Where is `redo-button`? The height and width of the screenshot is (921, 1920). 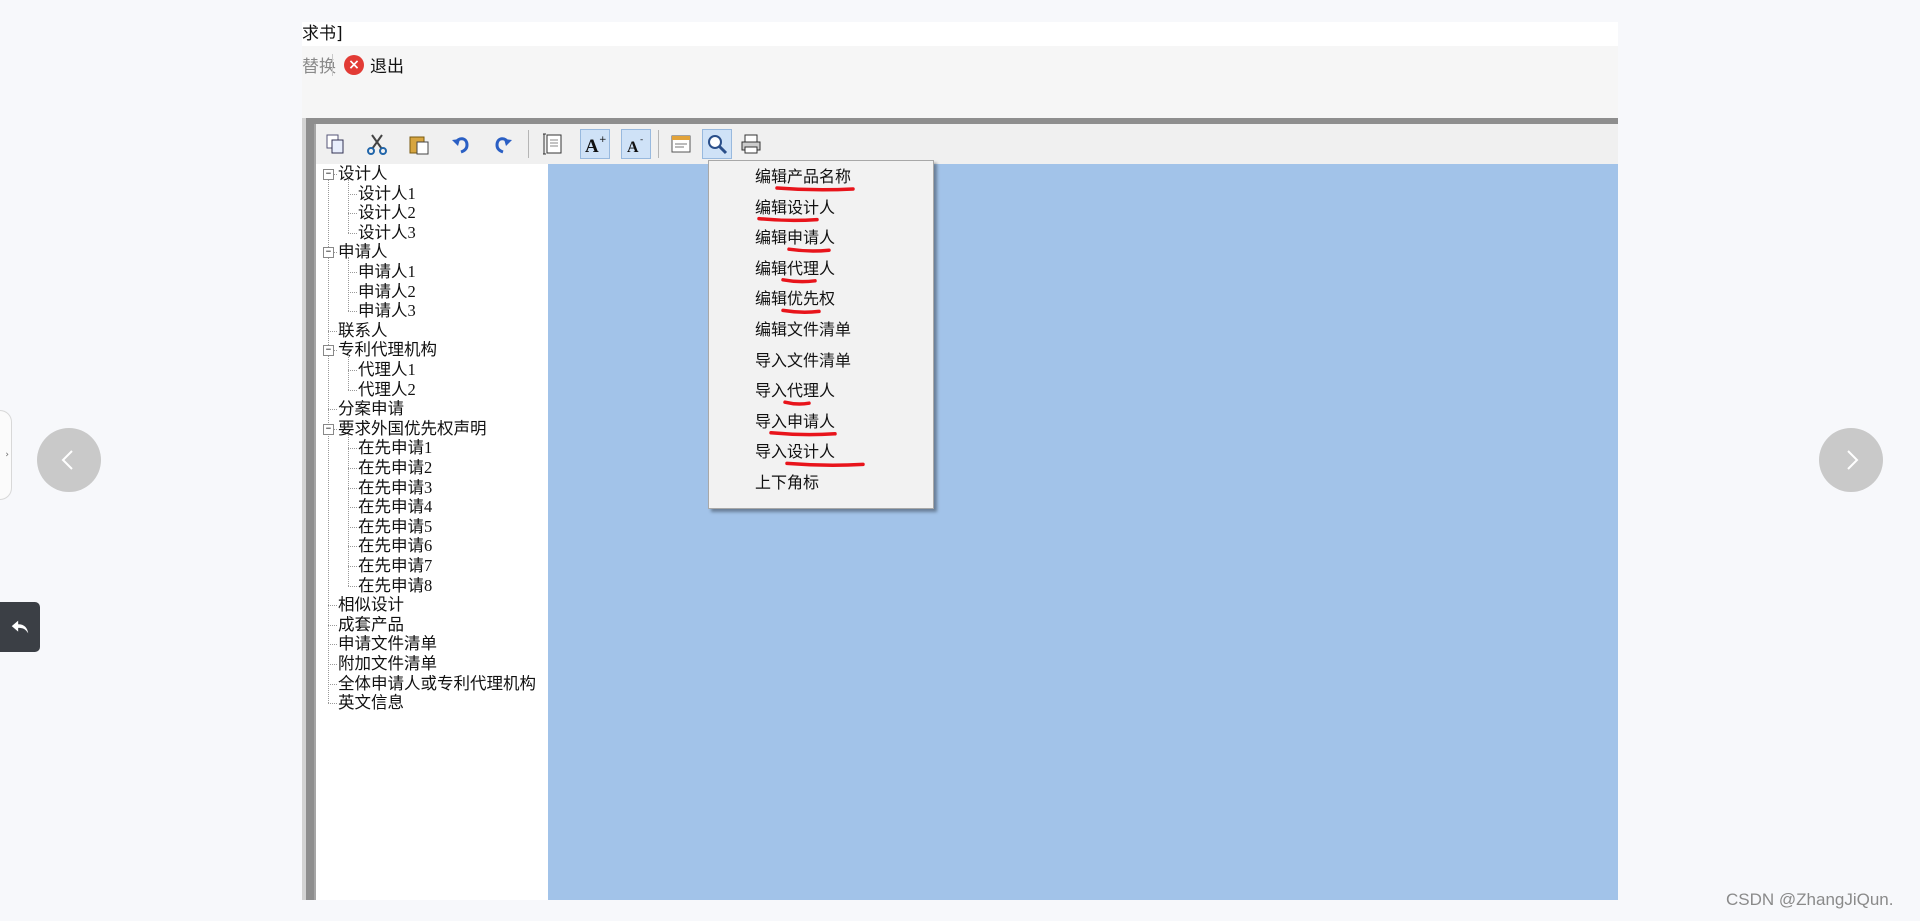 redo-button is located at coordinates (503, 144).